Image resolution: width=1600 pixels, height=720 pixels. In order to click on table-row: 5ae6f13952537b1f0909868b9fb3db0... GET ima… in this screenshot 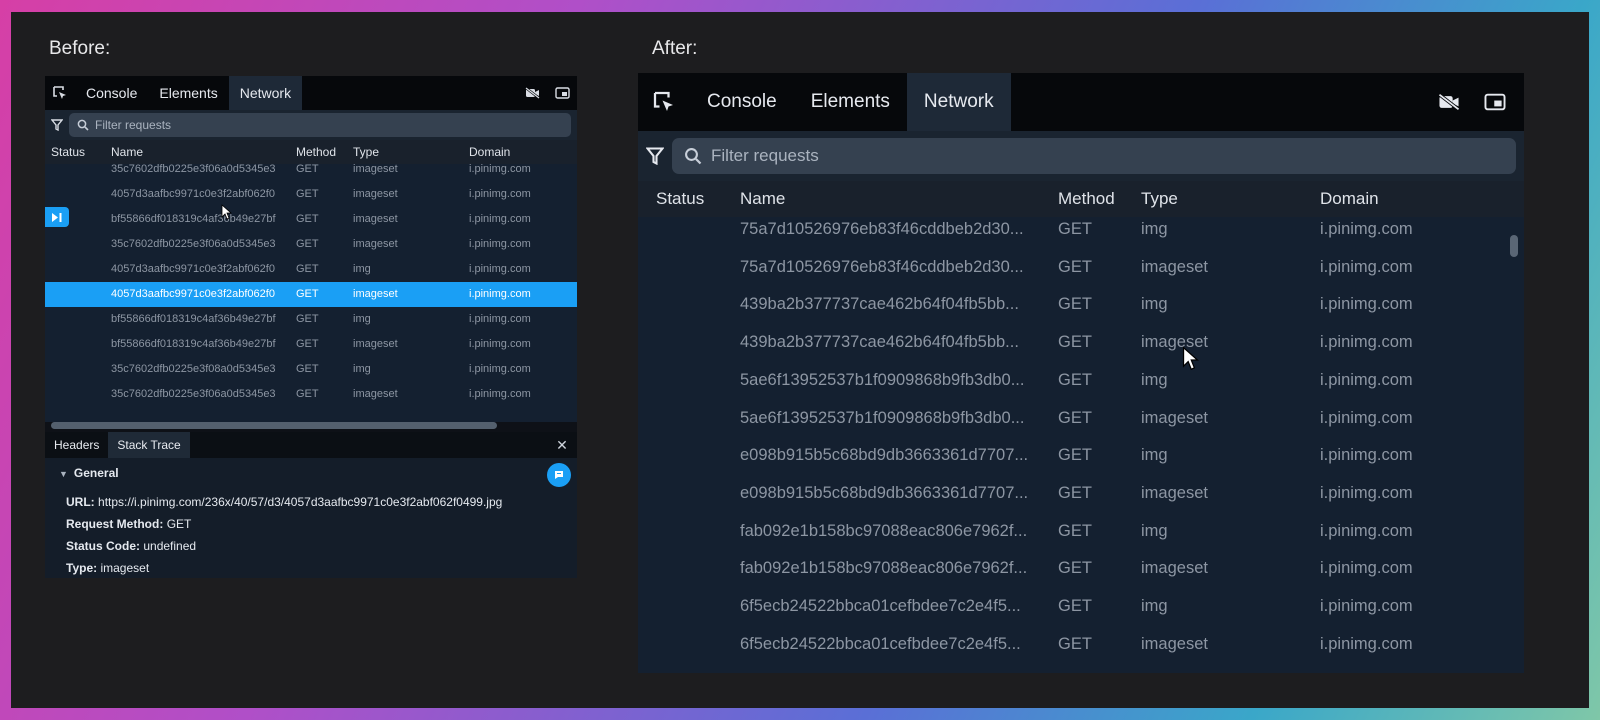, I will do `click(1081, 418)`.